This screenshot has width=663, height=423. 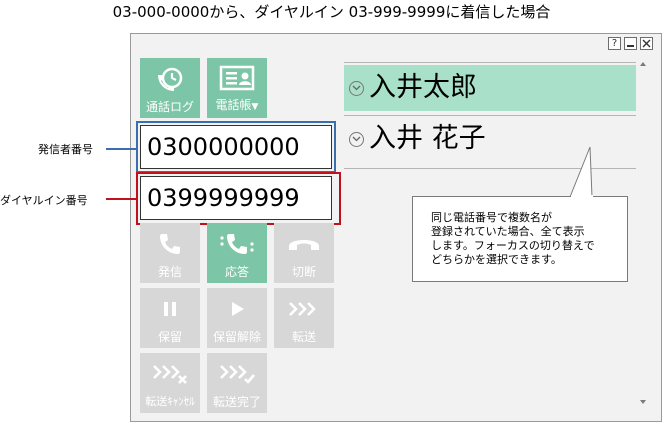 I want to click on list-separator, so click(x=490, y=115).